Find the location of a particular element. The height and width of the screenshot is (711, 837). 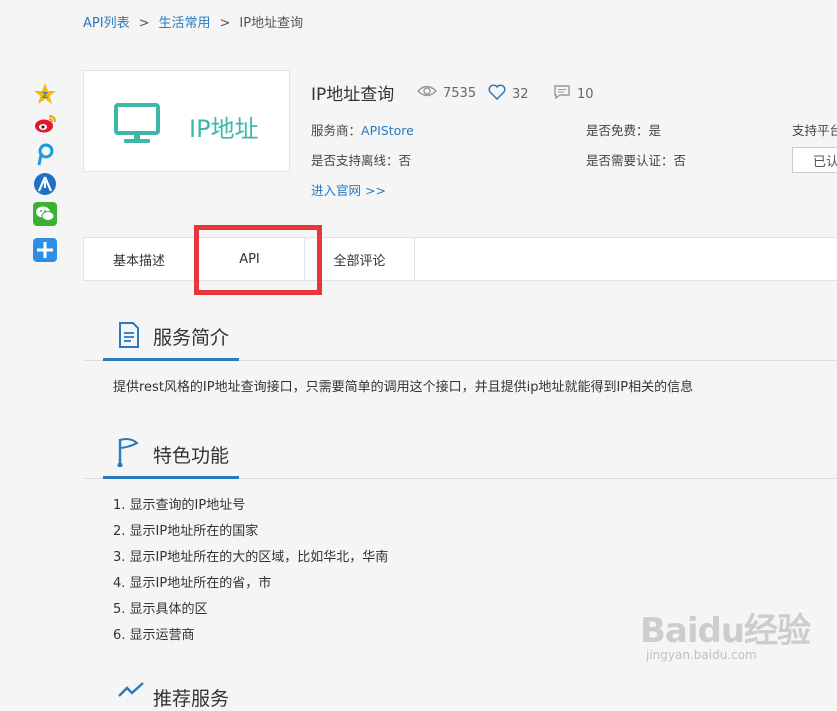

weibo-icon is located at coordinates (45, 124).